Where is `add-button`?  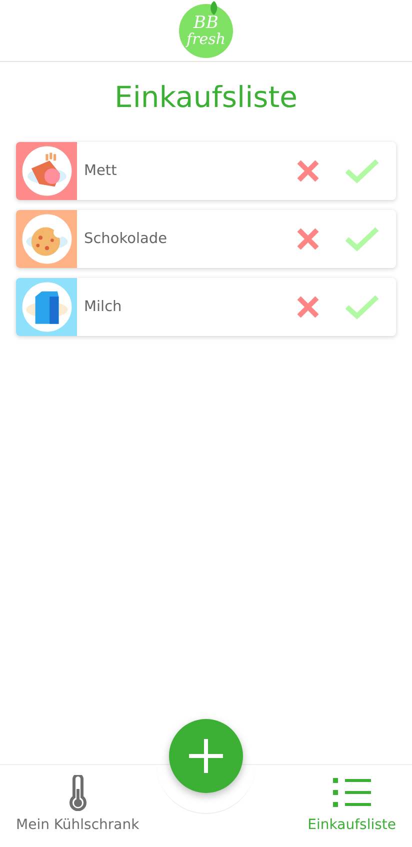 add-button is located at coordinates (206, 756).